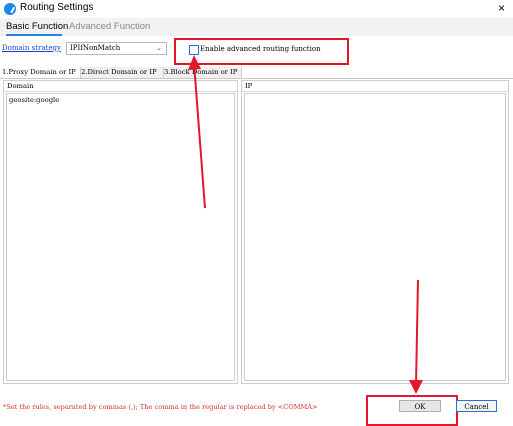 This screenshot has width=513, height=426. I want to click on tab-basic-function: Basic Function, so click(37, 26).